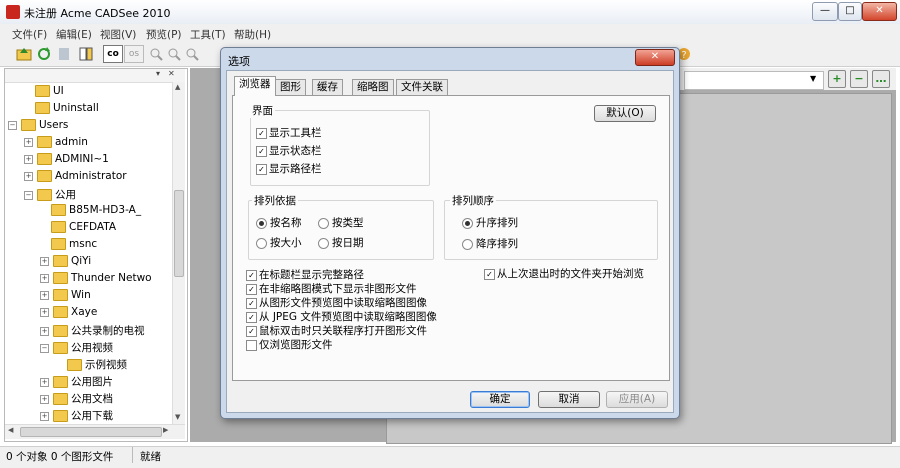  Describe the element at coordinates (171, 73) in the screenshot. I see `tree-close-icon: ✕` at that location.